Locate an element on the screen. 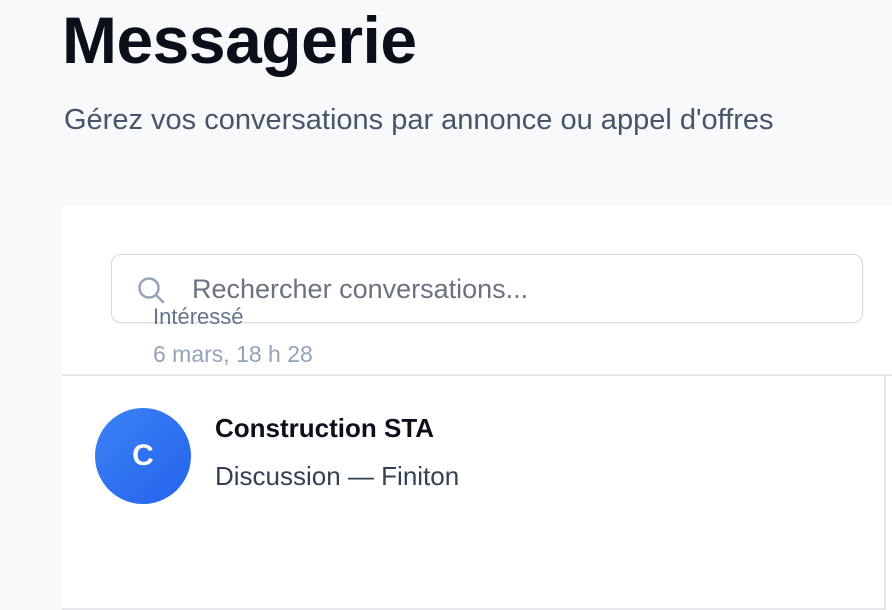 The height and width of the screenshot is (610, 892). conversation-name: Construction STA is located at coordinates (325, 428).